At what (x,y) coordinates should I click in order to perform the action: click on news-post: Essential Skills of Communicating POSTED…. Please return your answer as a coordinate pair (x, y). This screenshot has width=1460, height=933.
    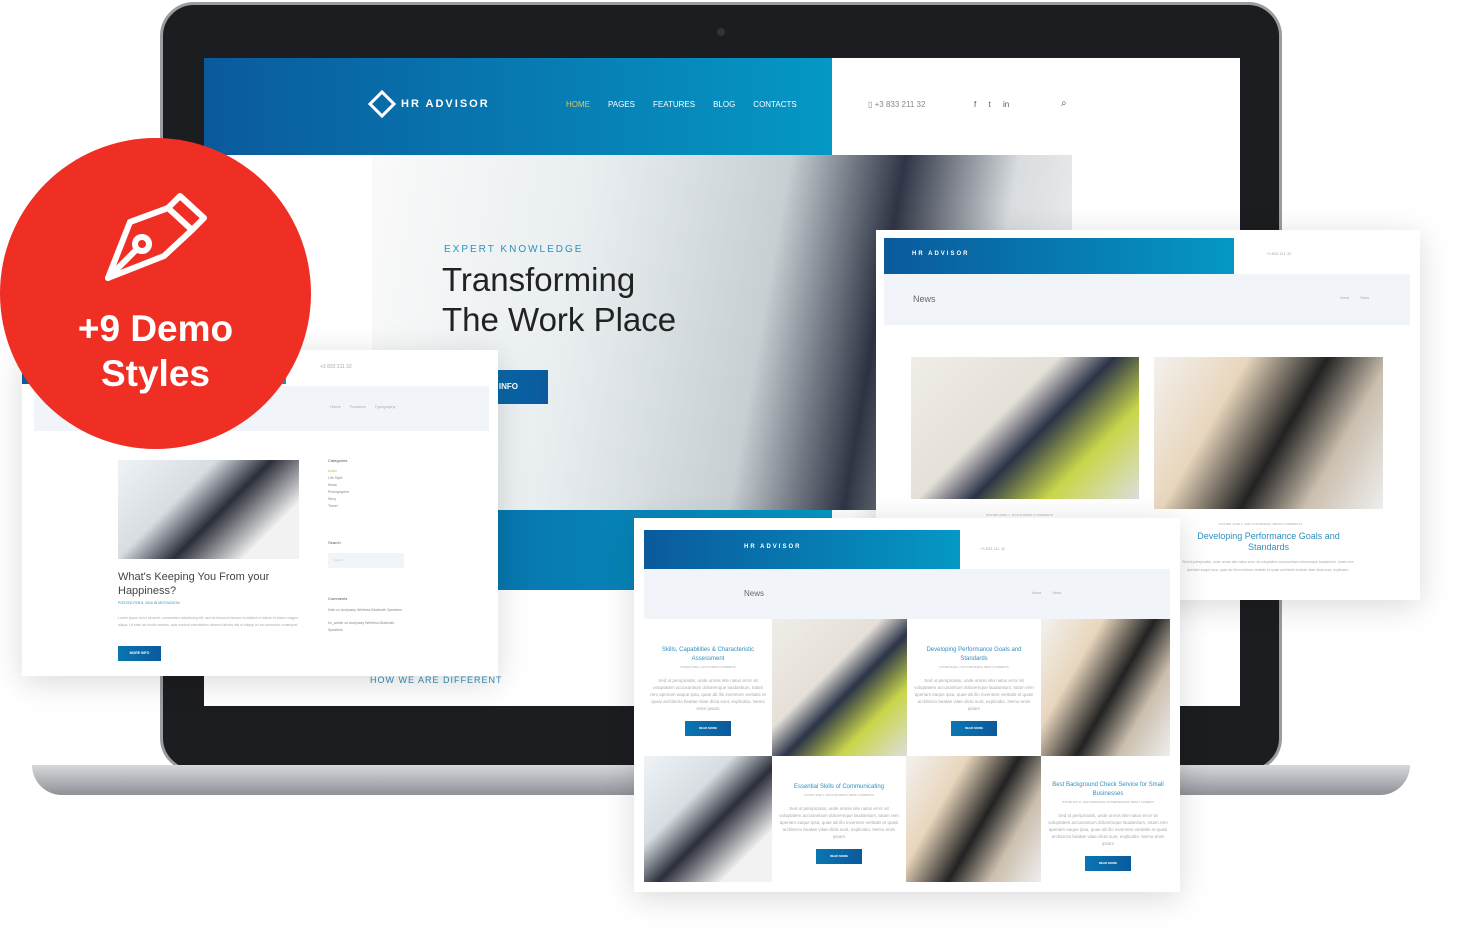
    Looking at the image, I should click on (839, 823).